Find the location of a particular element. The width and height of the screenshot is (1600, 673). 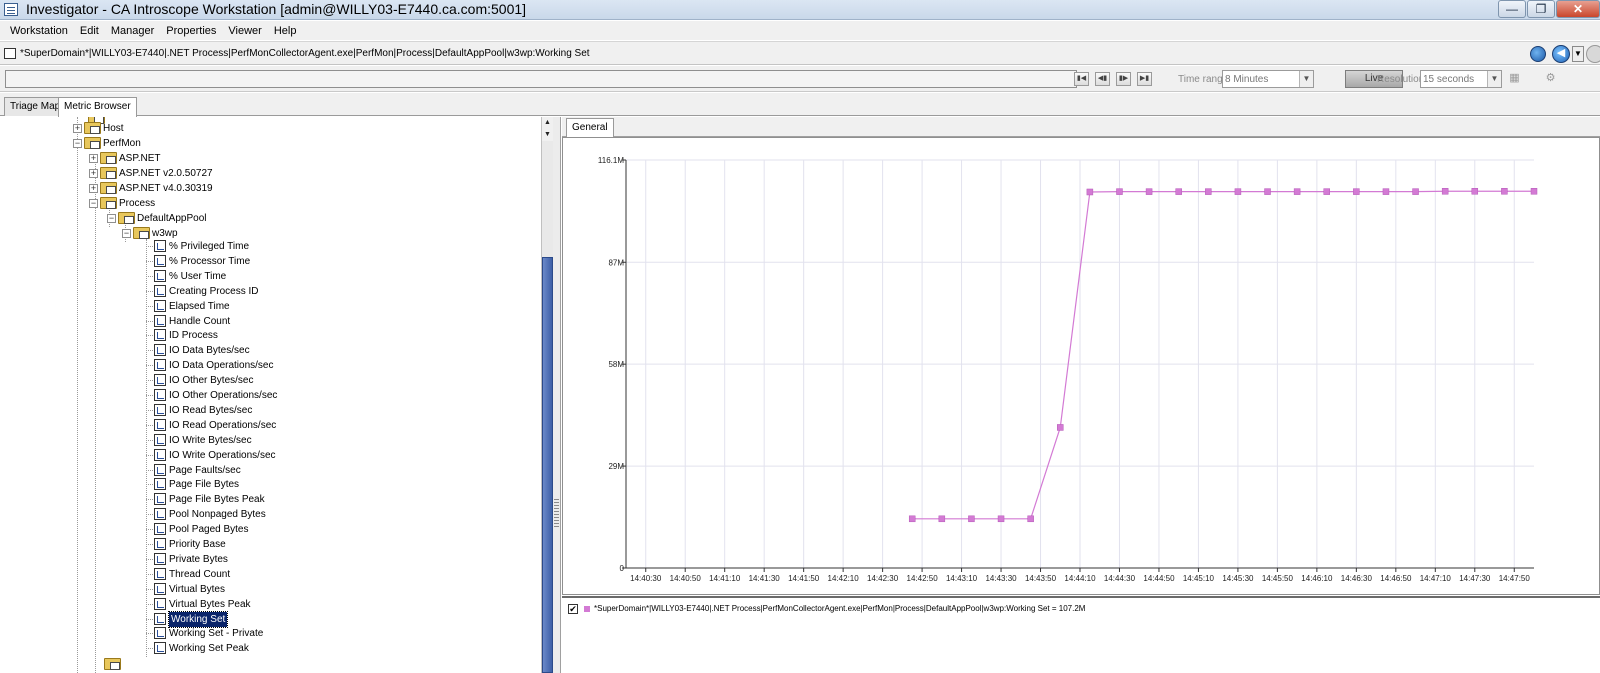

menu-workstation: Workstation is located at coordinates (39, 31).